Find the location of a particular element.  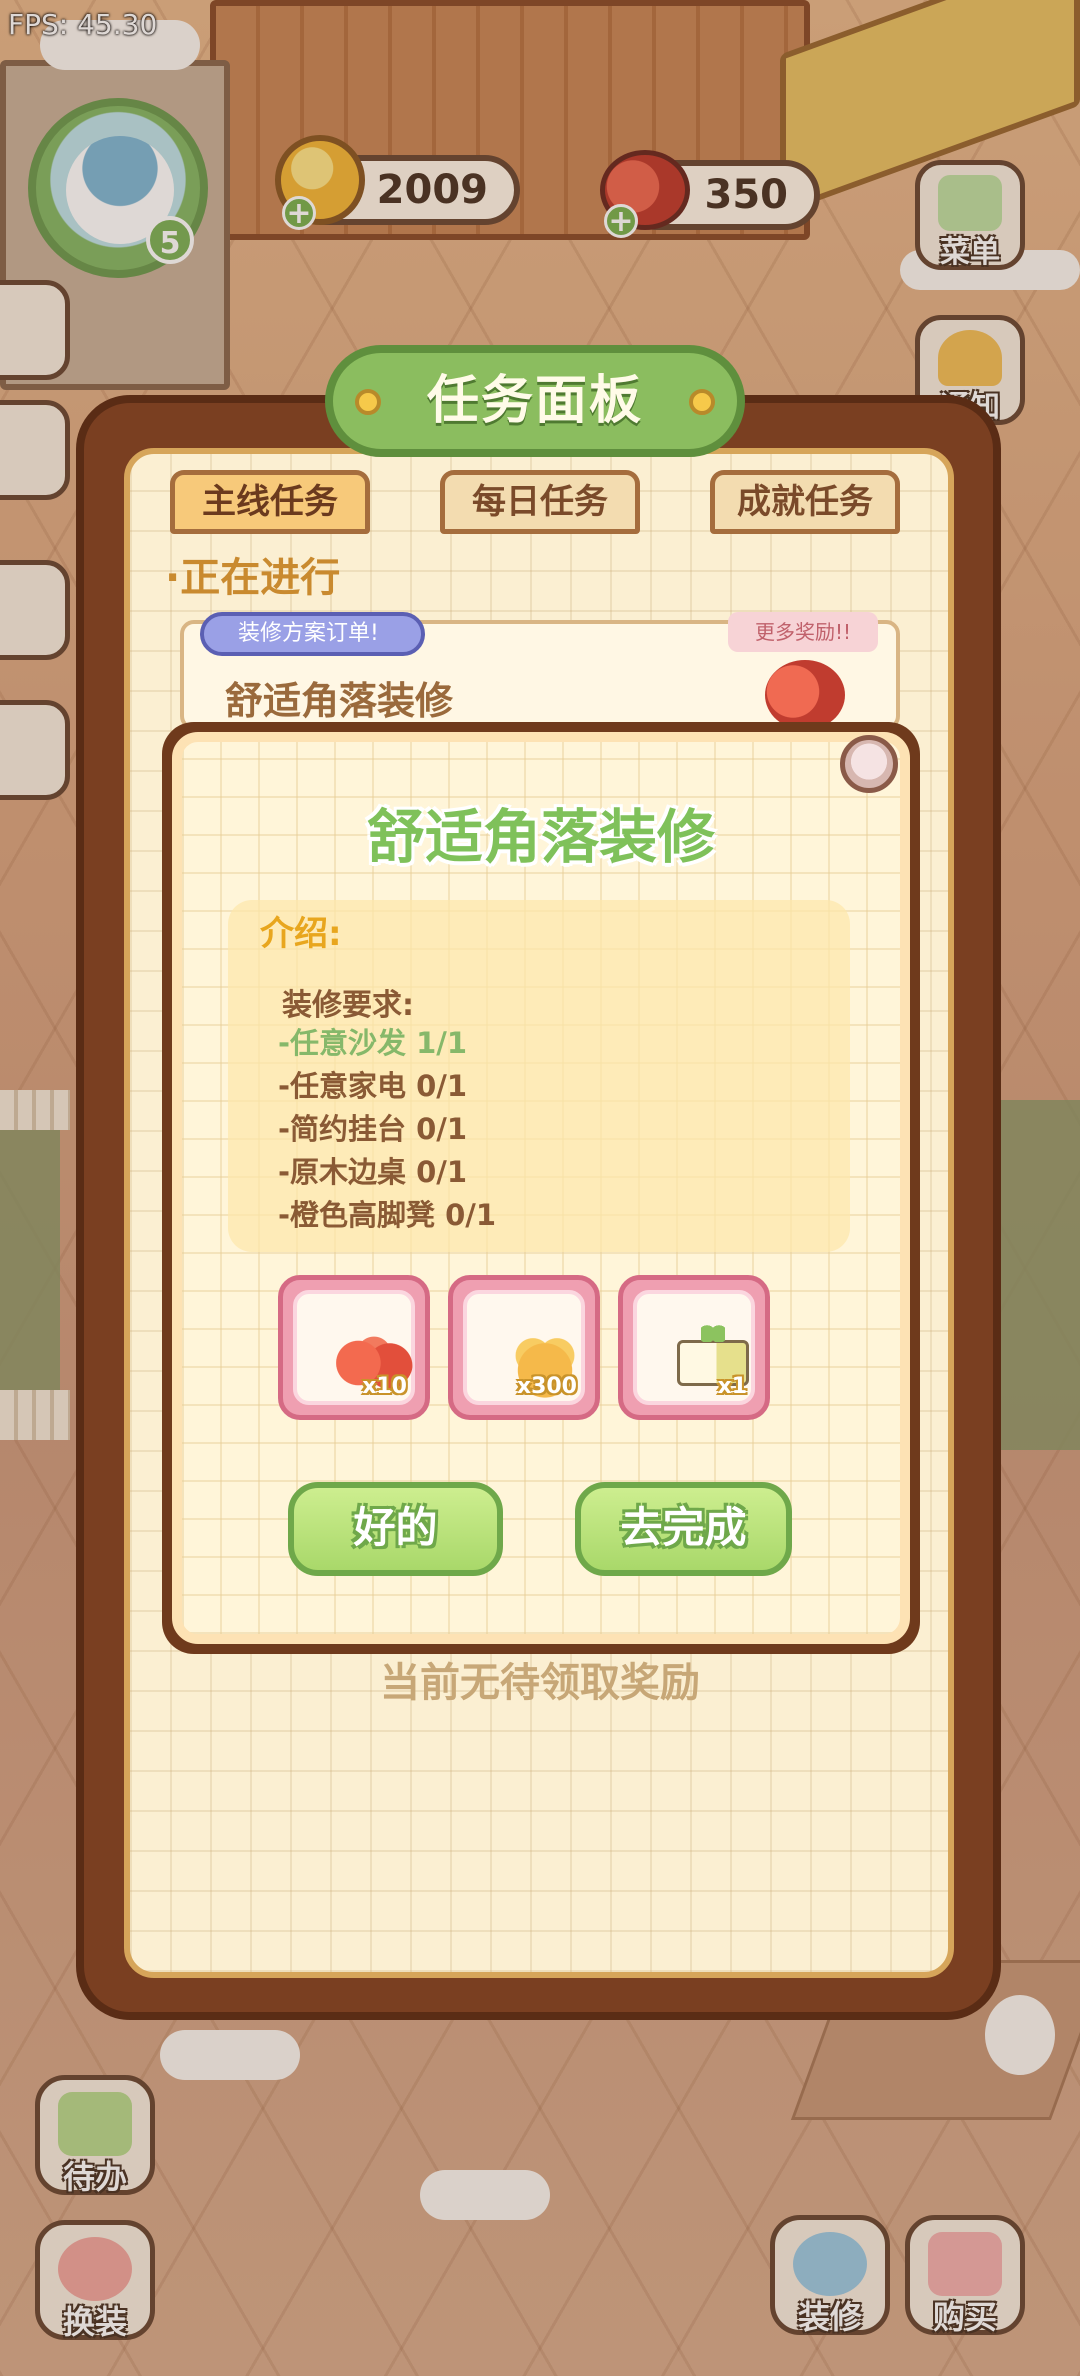

intro-label: 介绍: is located at coordinates (301, 934).